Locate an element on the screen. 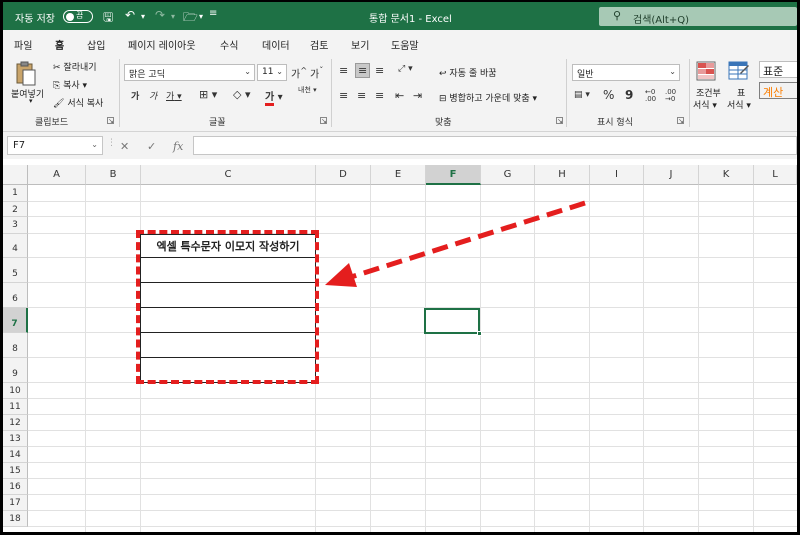 Image resolution: width=800 pixels, height=535 pixels. paste-dropdown-icon: ▾ is located at coordinates (31, 101).